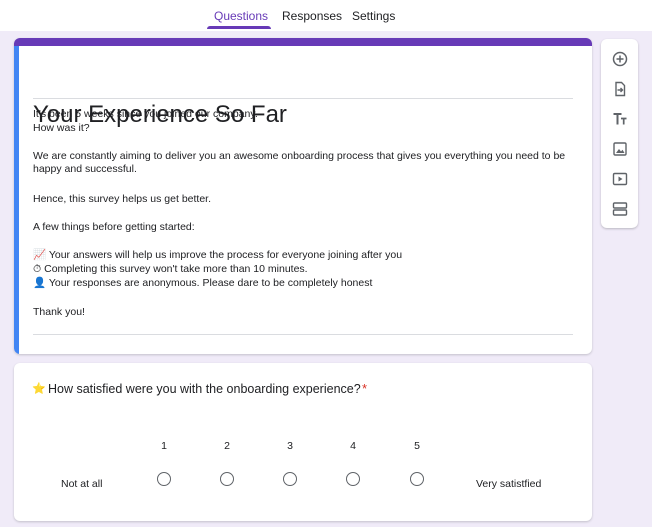 Image resolution: width=652 pixels, height=527 pixels. Describe the element at coordinates (114, 227) in the screenshot. I see `description-line: A few things before getting started:` at that location.